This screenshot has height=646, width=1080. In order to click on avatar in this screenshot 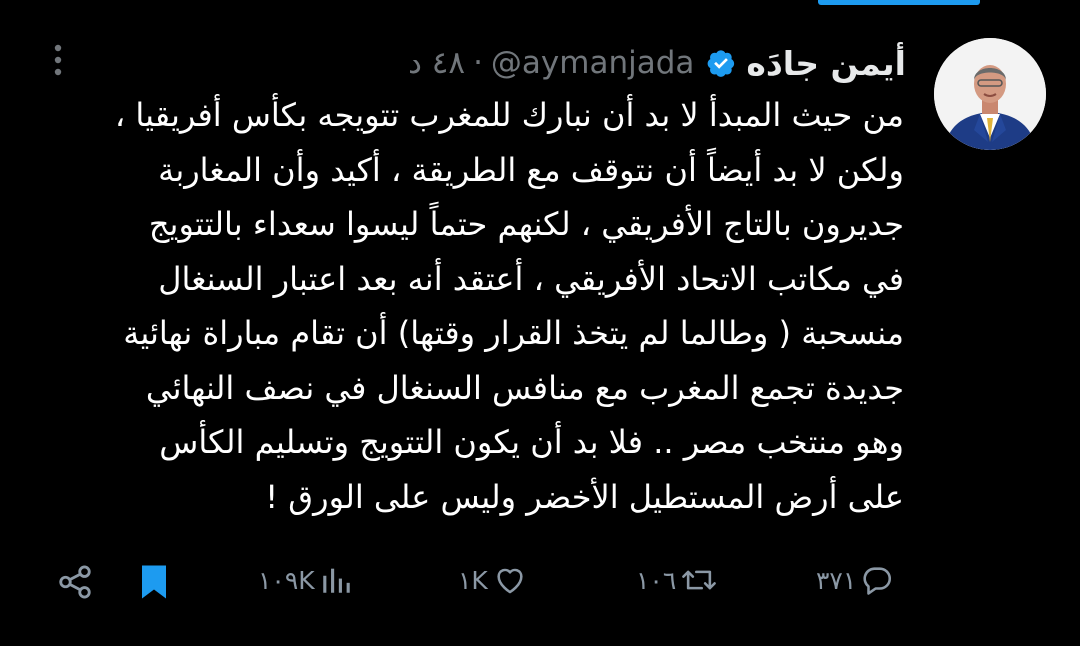, I will do `click(990, 94)`.